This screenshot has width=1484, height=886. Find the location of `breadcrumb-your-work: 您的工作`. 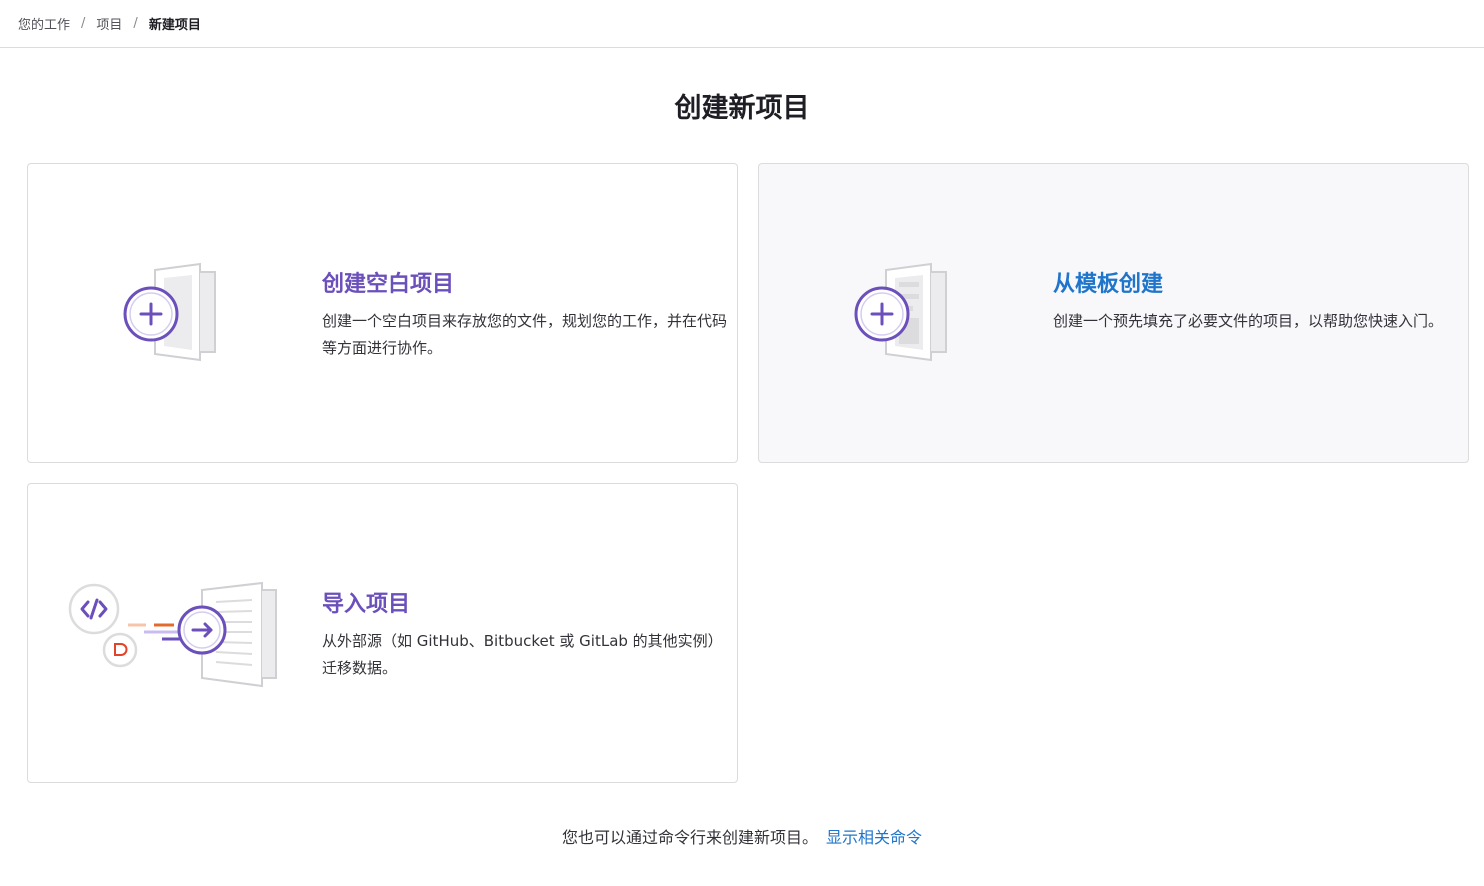

breadcrumb-your-work: 您的工作 is located at coordinates (44, 23).